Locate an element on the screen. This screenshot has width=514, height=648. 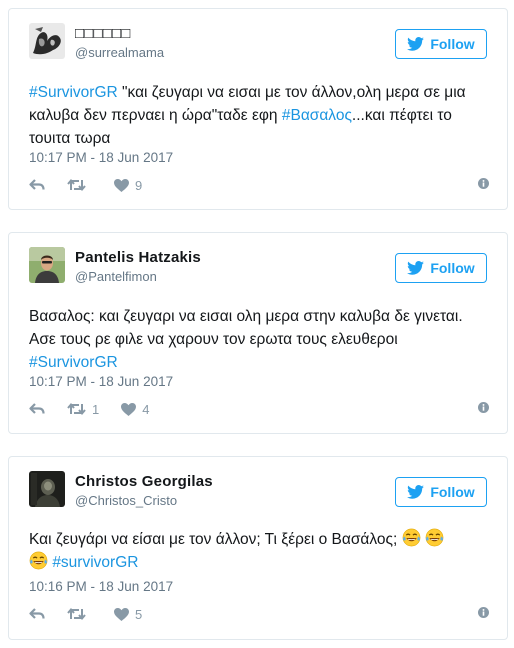
tweet-actions: 1 4 is located at coordinates (259, 409).